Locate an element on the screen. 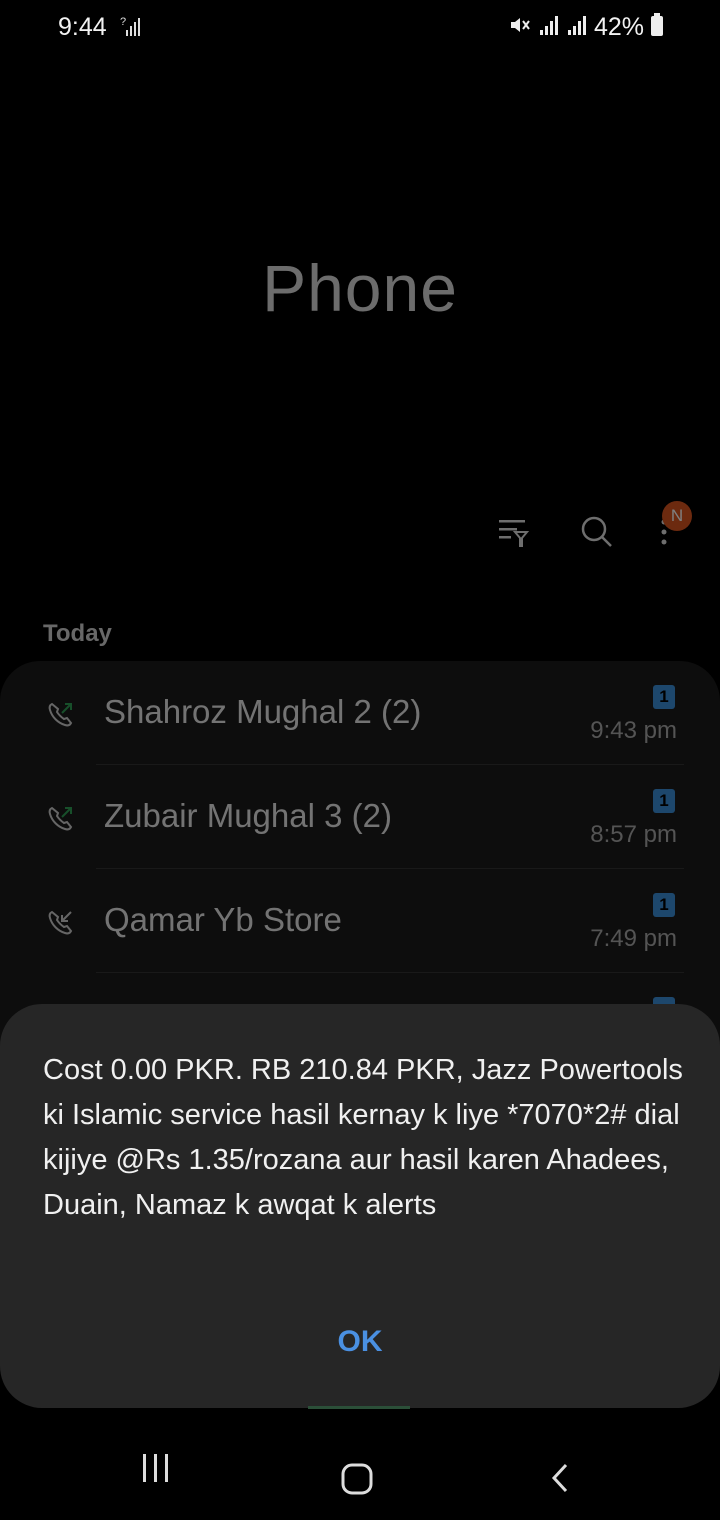  filter-icon is located at coordinates (513, 532).